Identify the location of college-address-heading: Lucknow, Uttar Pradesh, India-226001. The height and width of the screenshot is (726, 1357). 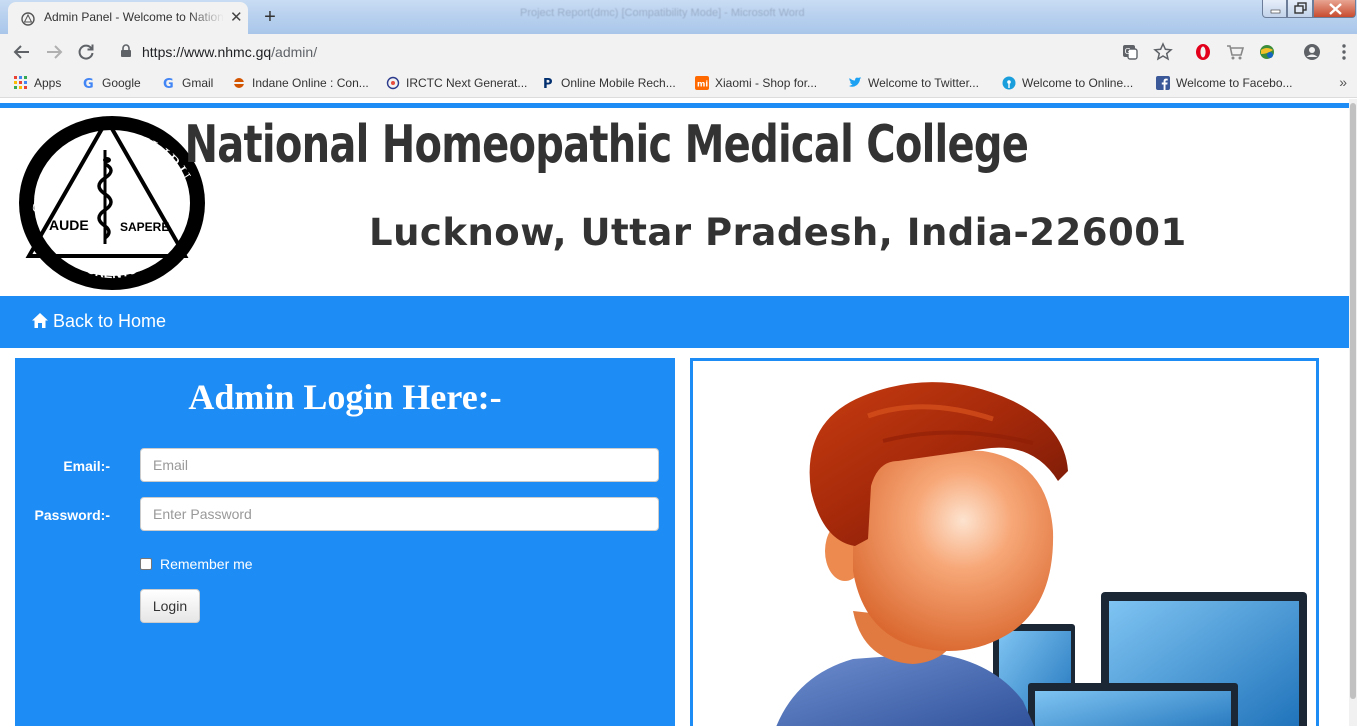
(778, 232).